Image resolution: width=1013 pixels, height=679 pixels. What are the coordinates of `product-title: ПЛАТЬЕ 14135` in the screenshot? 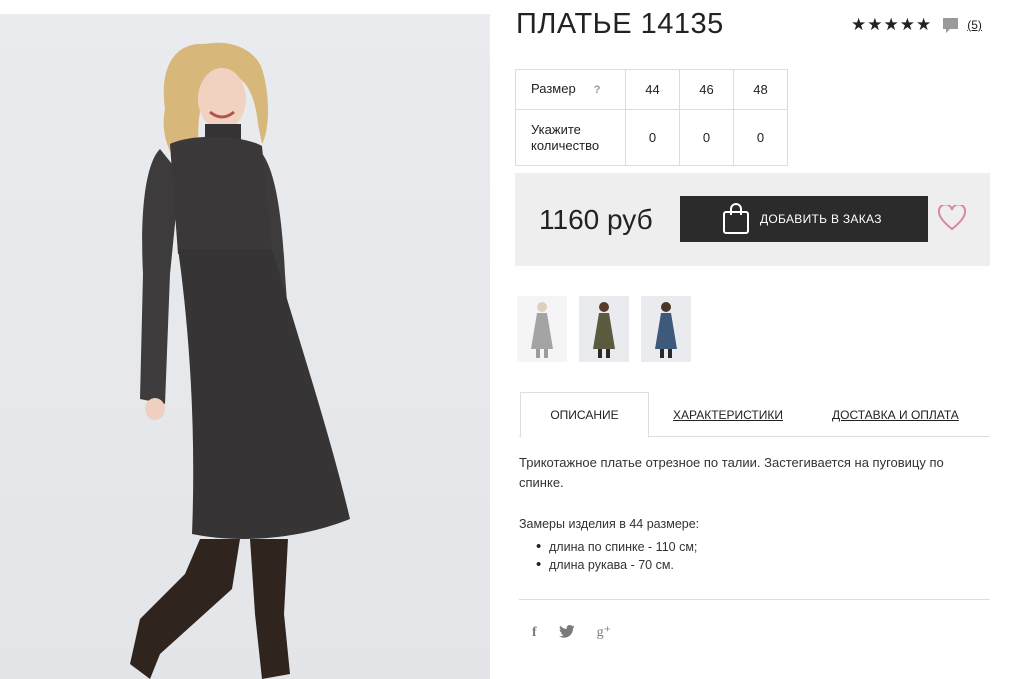 It's located at (620, 24).